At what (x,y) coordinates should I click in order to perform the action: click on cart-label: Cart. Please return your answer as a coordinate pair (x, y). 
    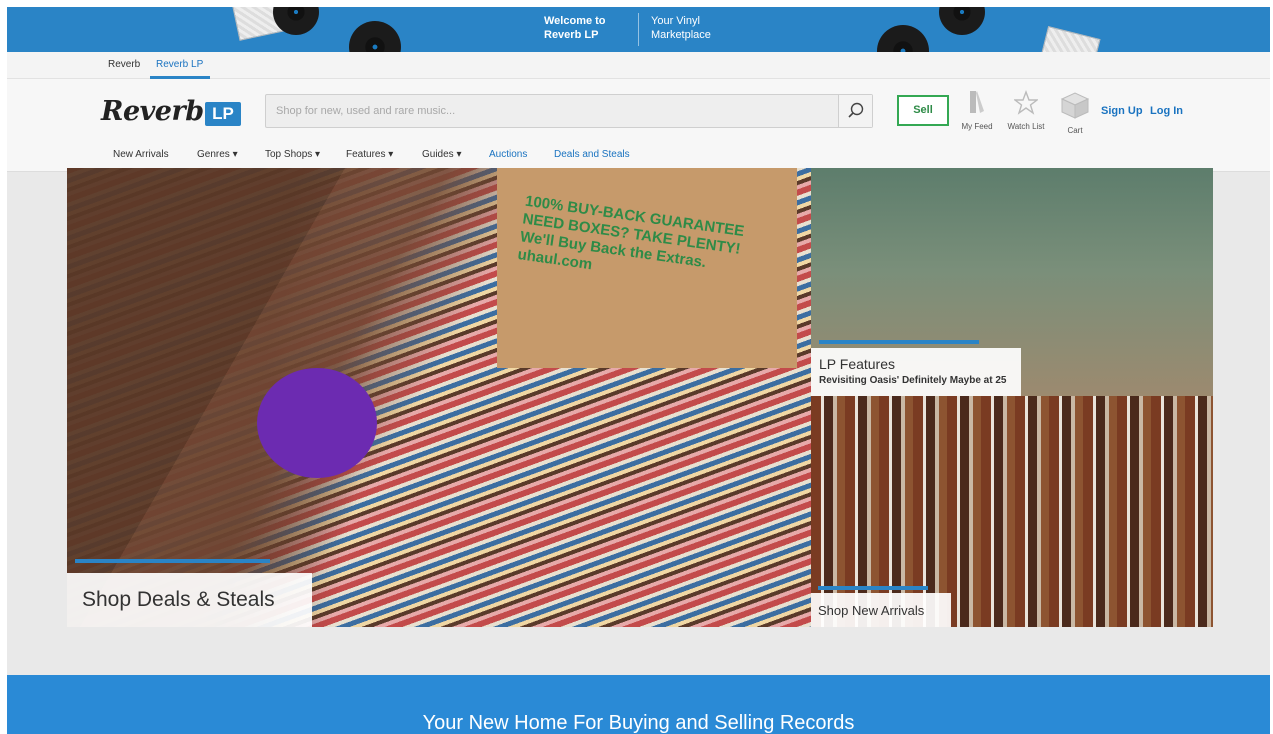
    Looking at the image, I should click on (1075, 130).